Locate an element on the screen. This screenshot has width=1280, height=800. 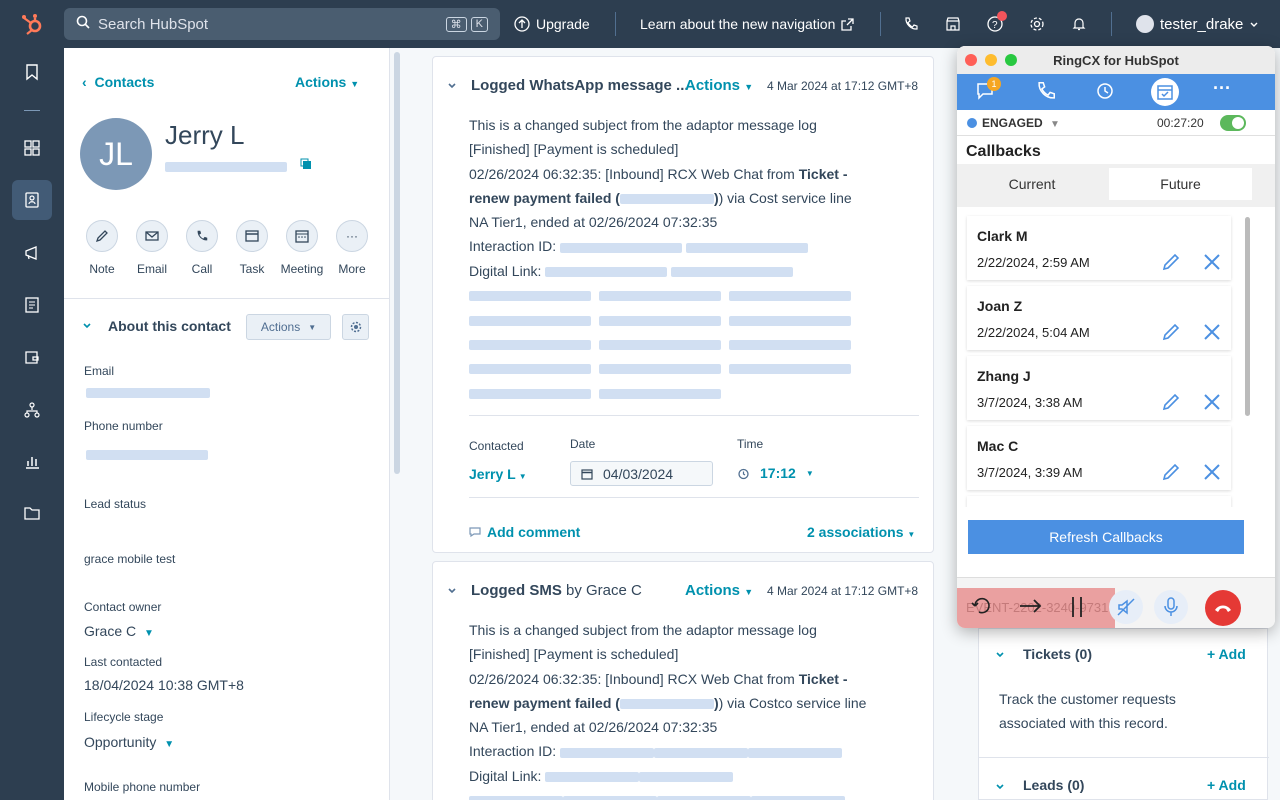
forward-arrow-icon is located at coordinates (1031, 606).